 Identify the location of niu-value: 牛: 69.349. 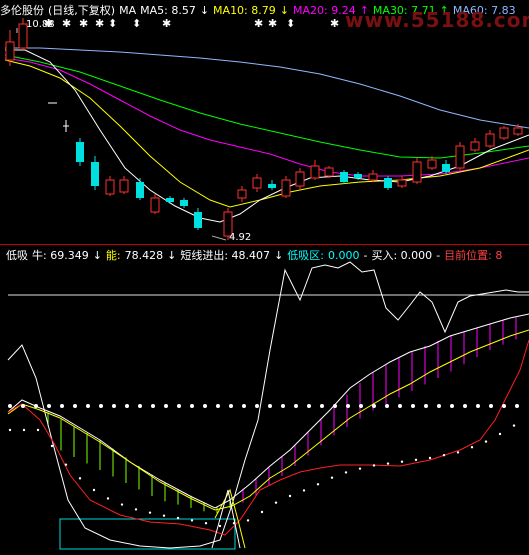
(60, 255).